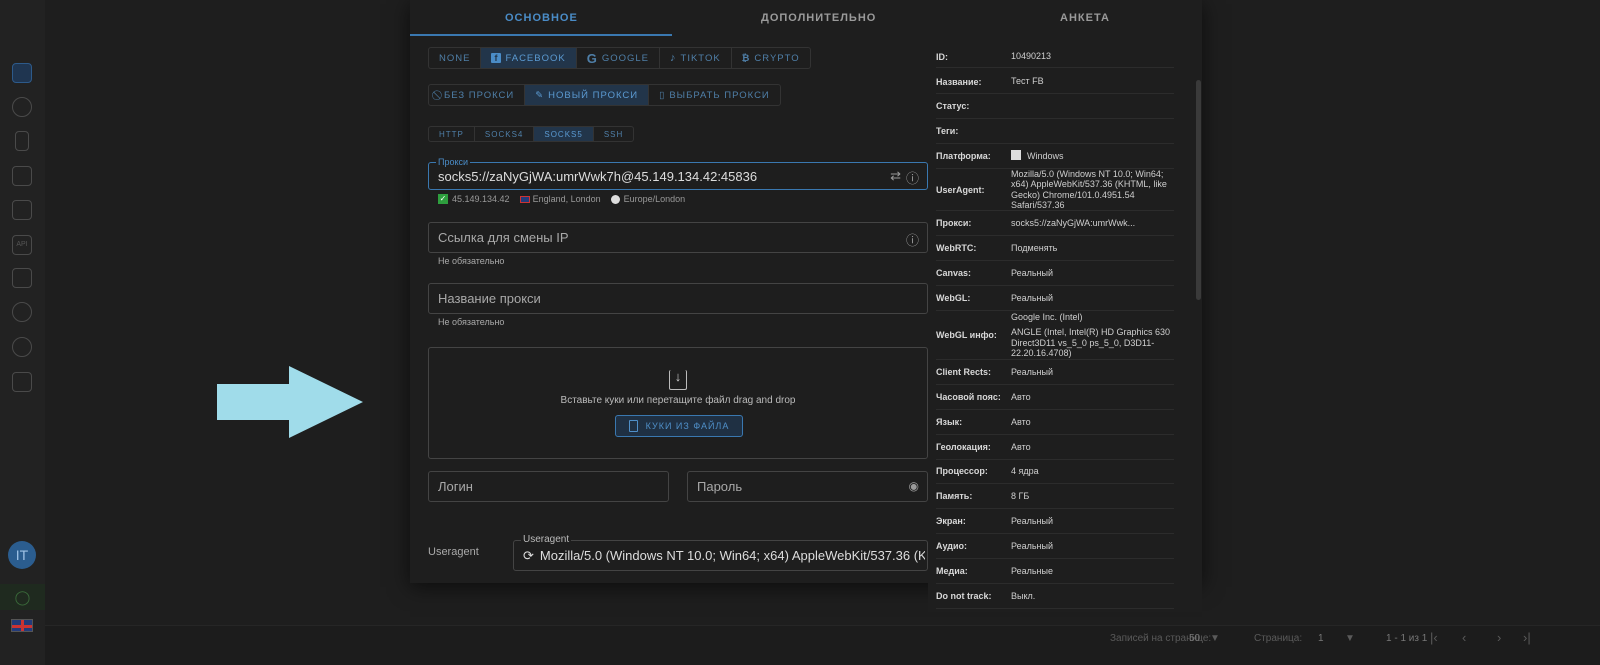  I want to click on profiles-icon, so click(22, 73).